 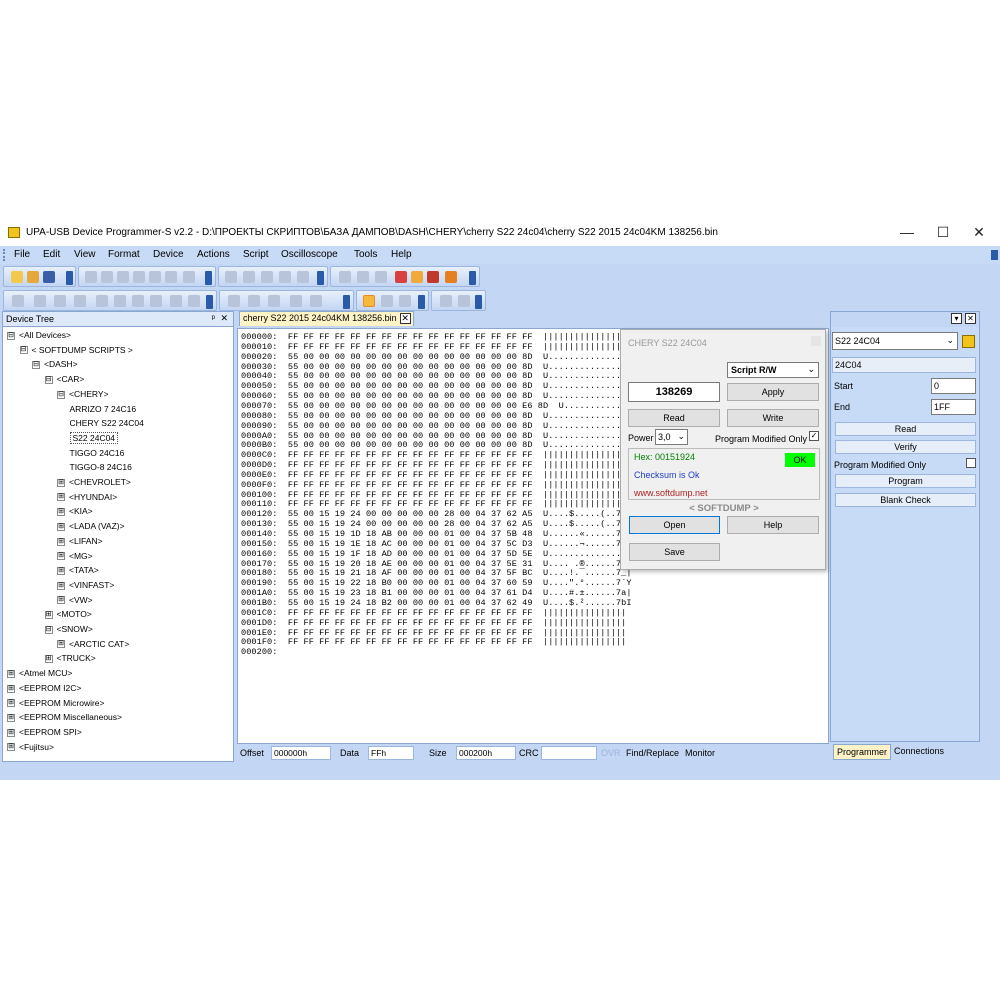 What do you see at coordinates (194, 301) in the screenshot?
I see `stop-icon` at bounding box center [194, 301].